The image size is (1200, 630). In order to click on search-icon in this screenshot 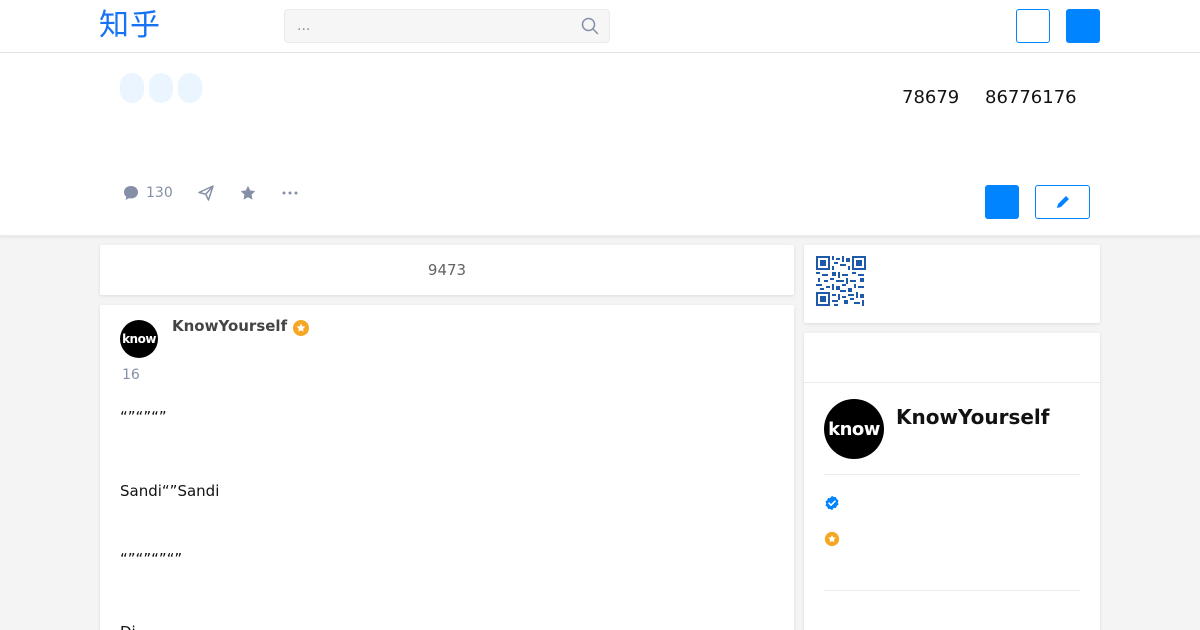, I will do `click(590, 26)`.